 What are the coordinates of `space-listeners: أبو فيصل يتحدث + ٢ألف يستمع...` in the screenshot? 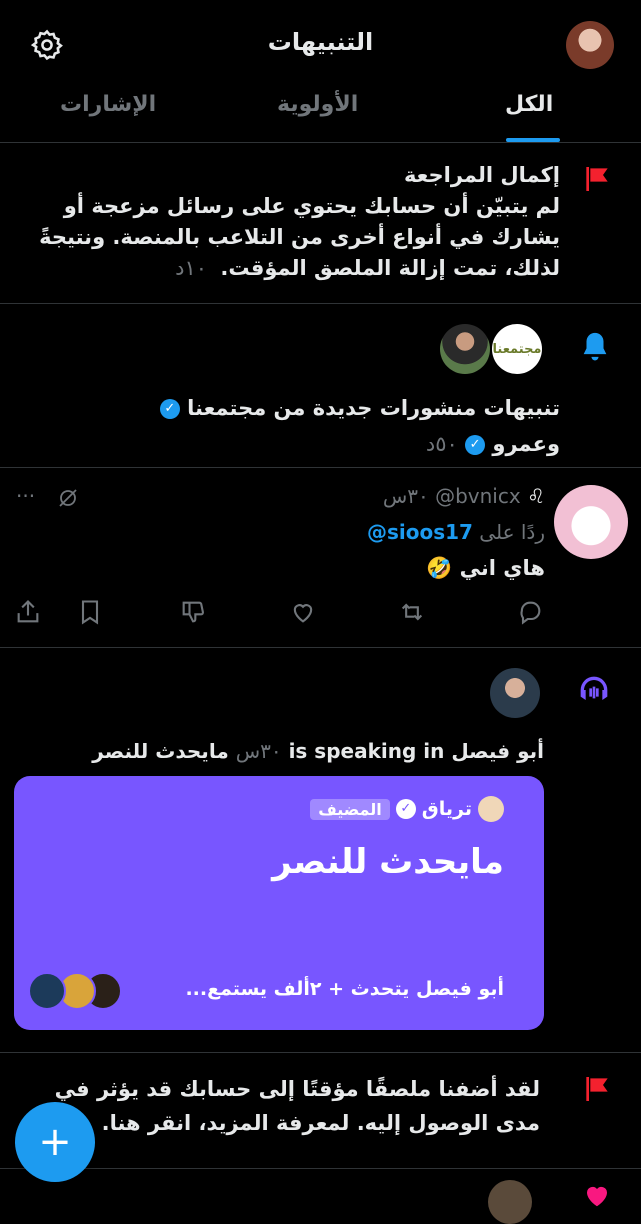 It's located at (344, 989).